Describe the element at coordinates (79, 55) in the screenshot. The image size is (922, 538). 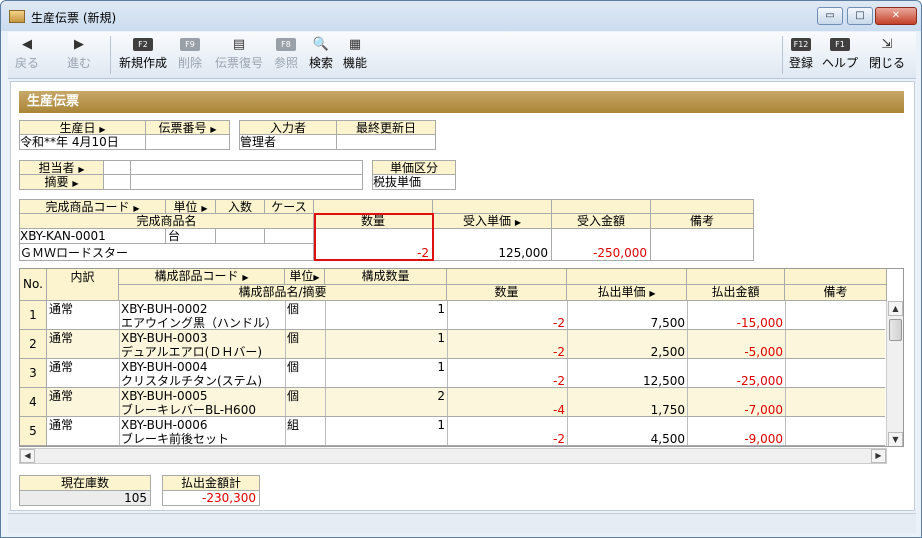
I see `forward-button: ▶ 進む` at that location.